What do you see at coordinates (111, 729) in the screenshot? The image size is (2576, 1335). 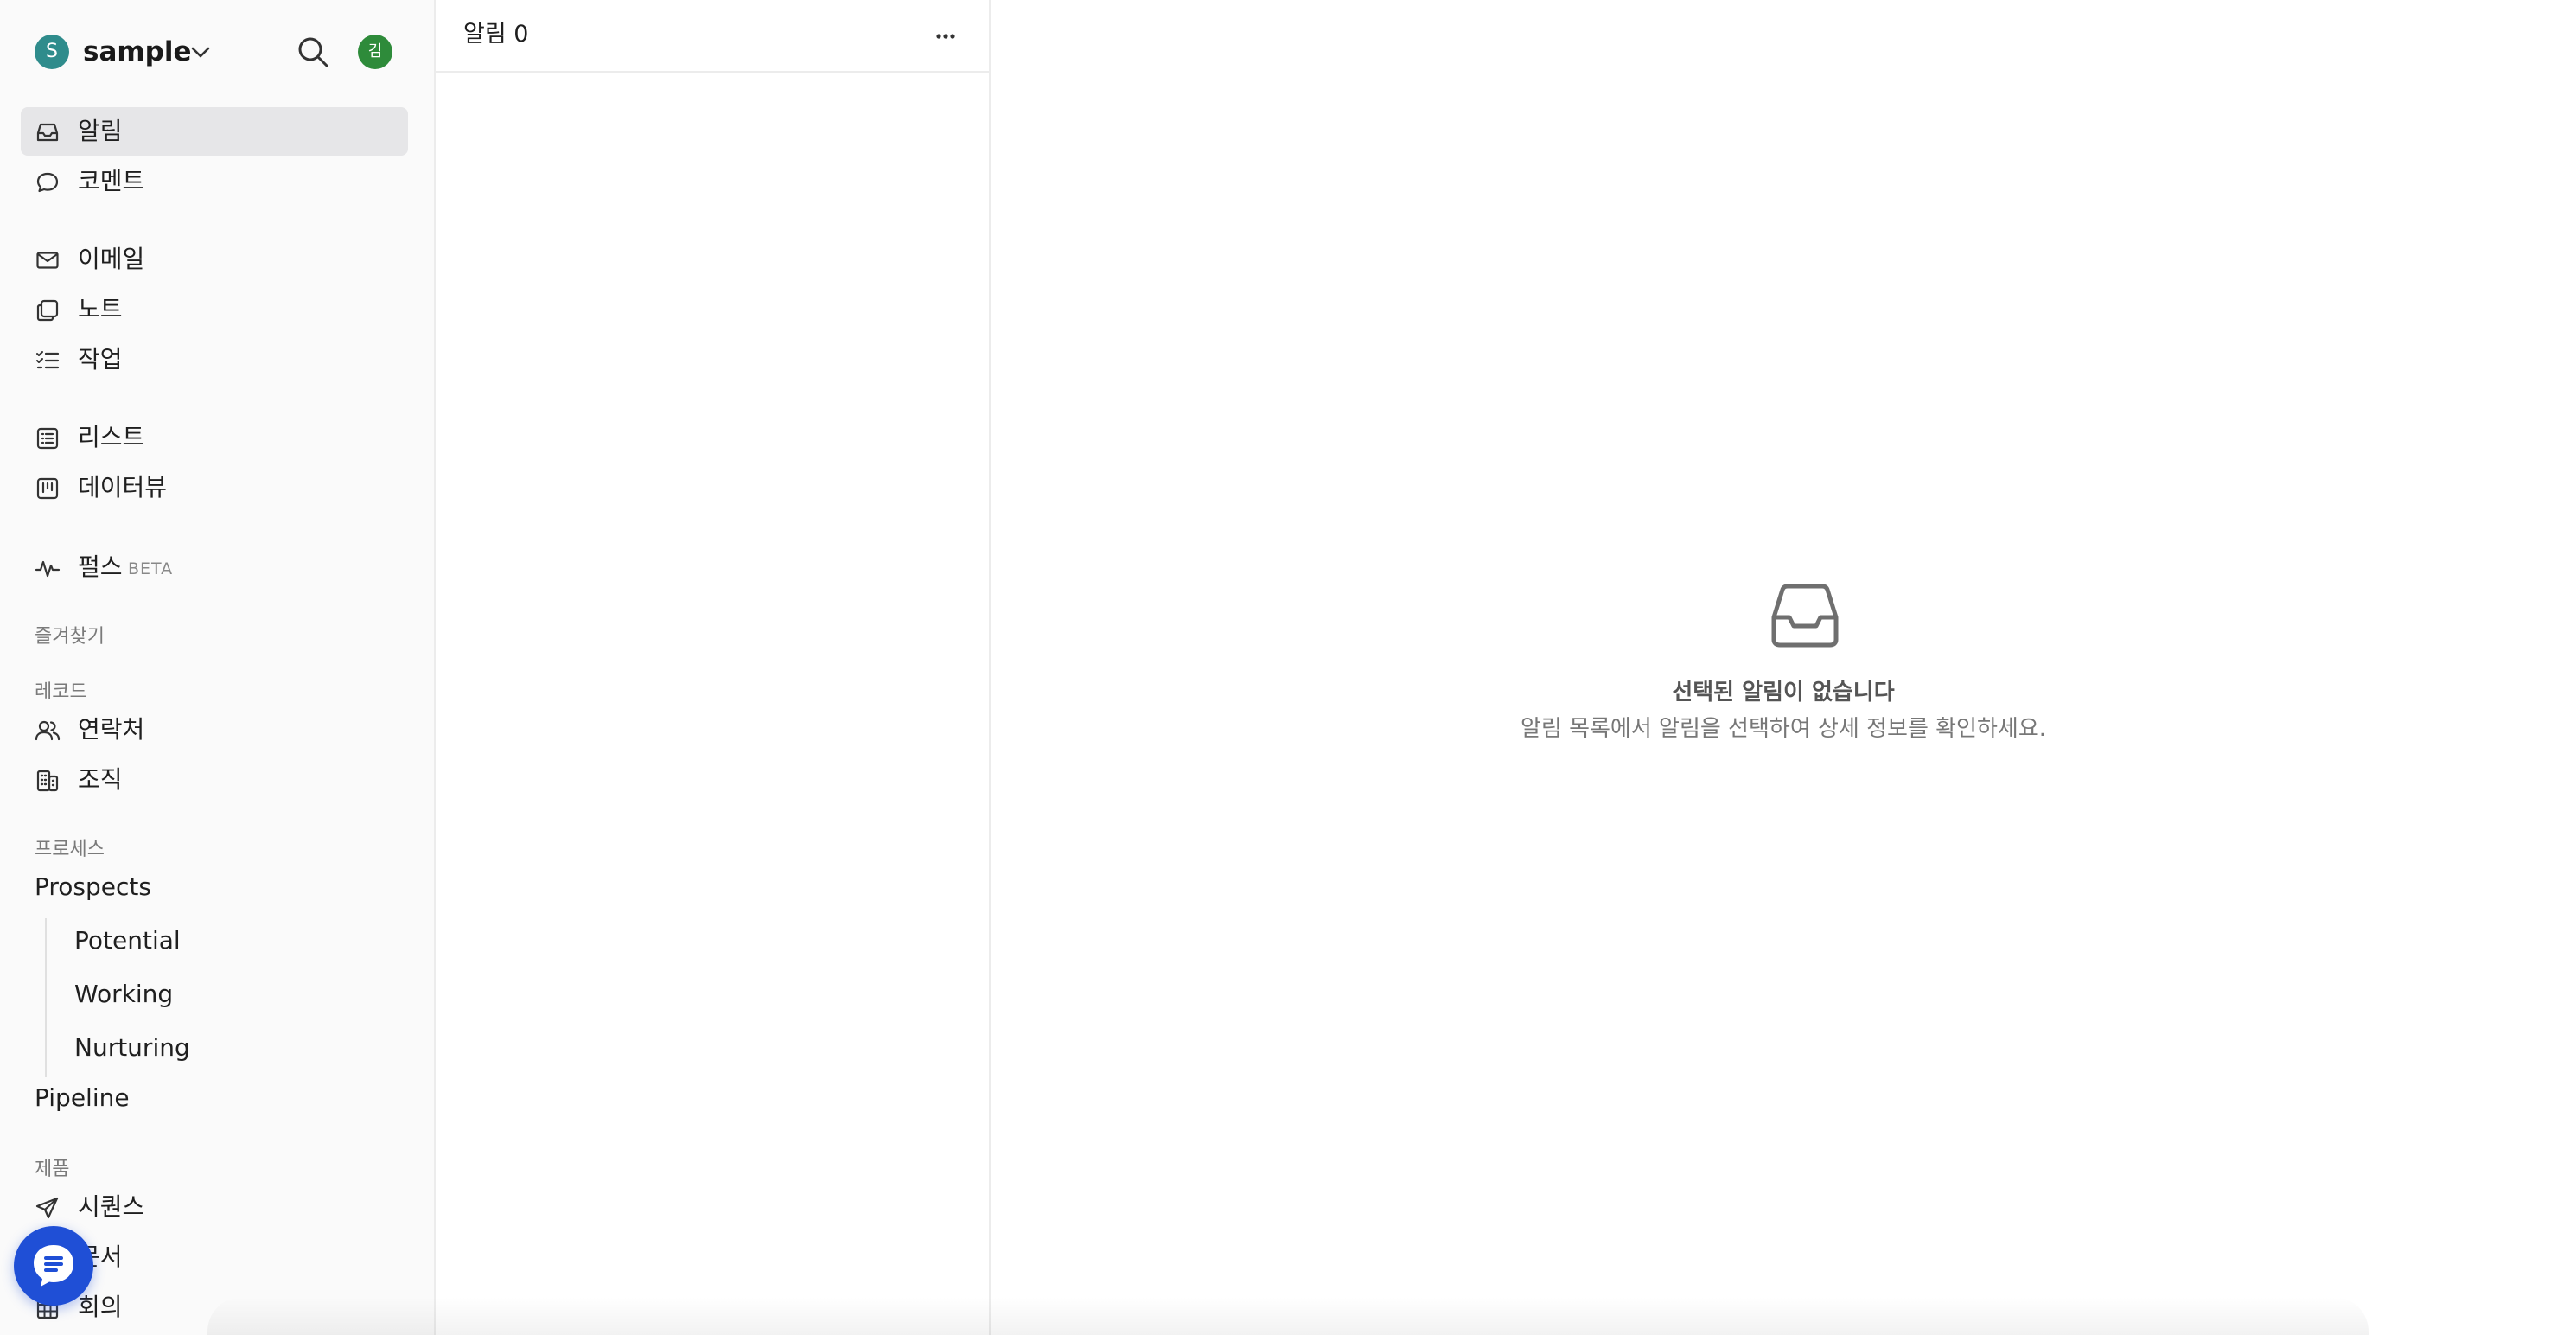 I see `sidebar-item-label: 연락처` at bounding box center [111, 729].